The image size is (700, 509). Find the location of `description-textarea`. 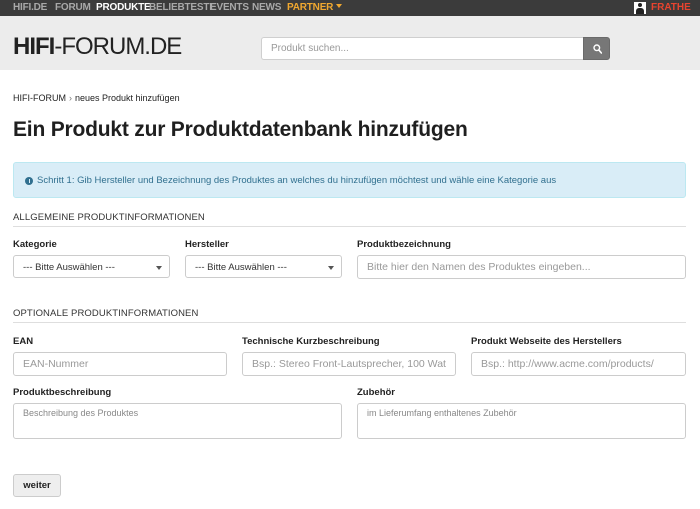

description-textarea is located at coordinates (177, 421).